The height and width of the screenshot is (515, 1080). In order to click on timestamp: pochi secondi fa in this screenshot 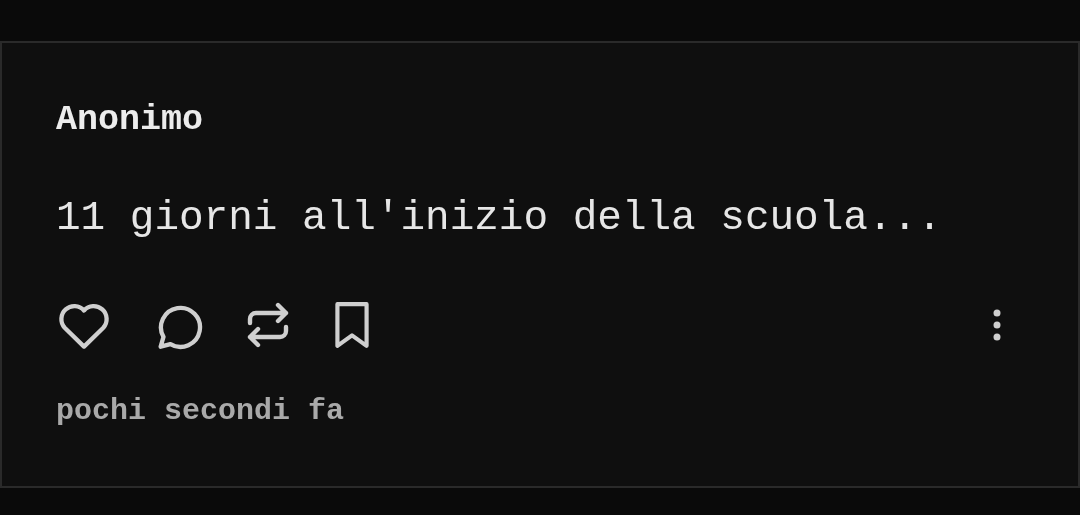, I will do `click(201, 411)`.